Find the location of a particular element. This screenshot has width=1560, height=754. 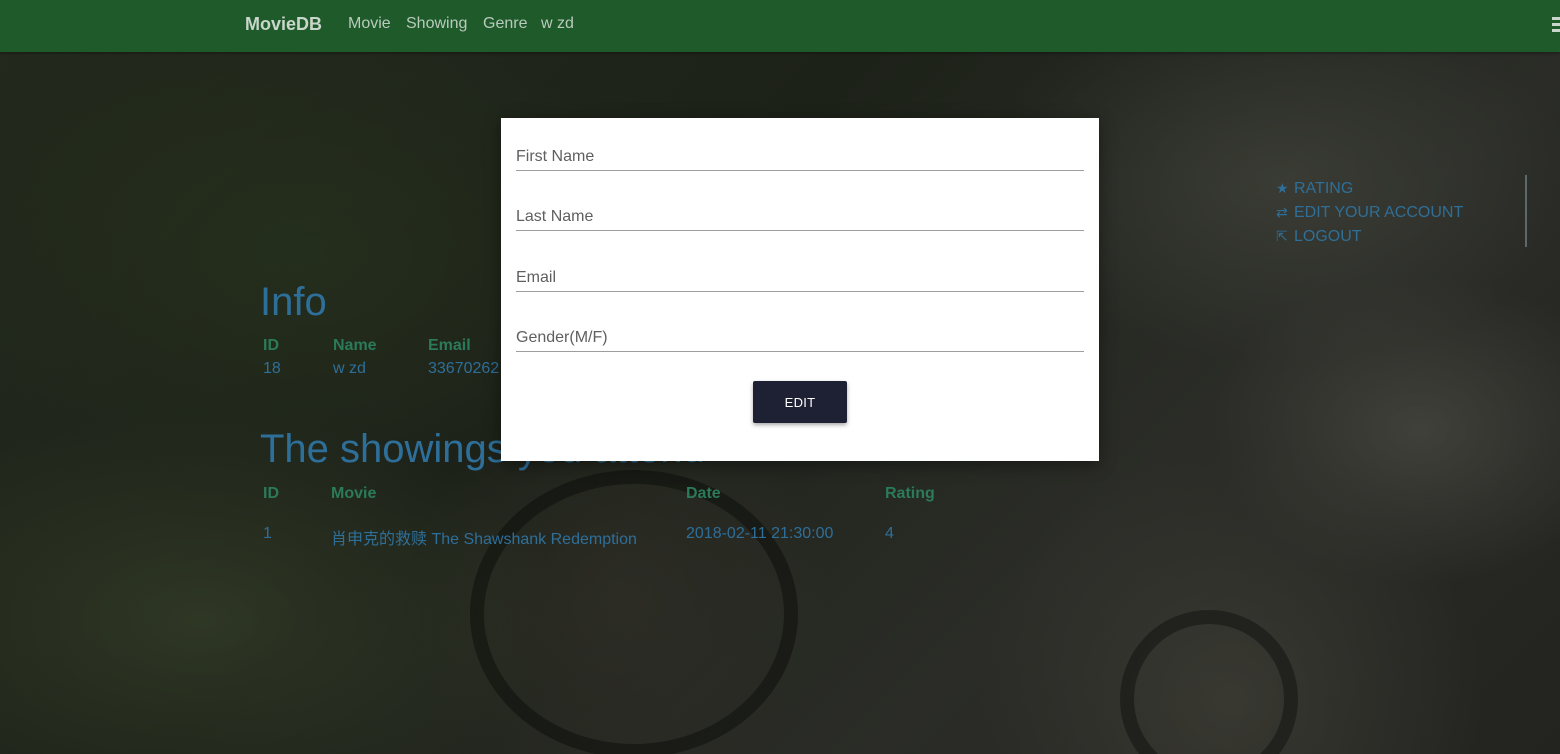

gender-field is located at coordinates (800, 338).